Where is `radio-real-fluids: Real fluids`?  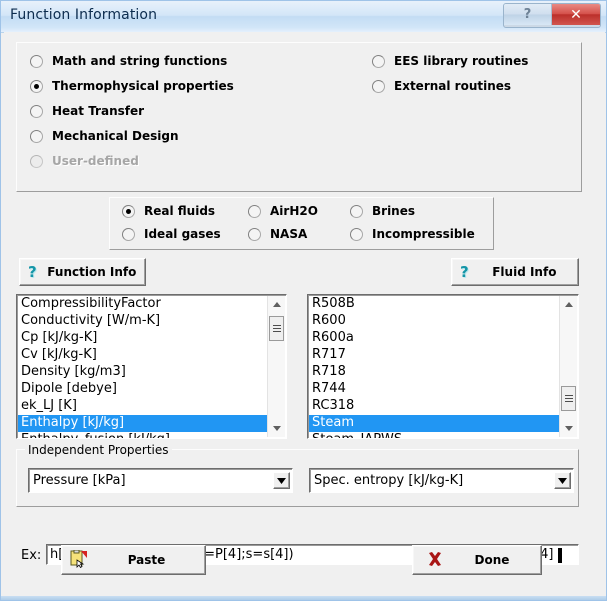
radio-real-fluids: Real fluids is located at coordinates (168, 211).